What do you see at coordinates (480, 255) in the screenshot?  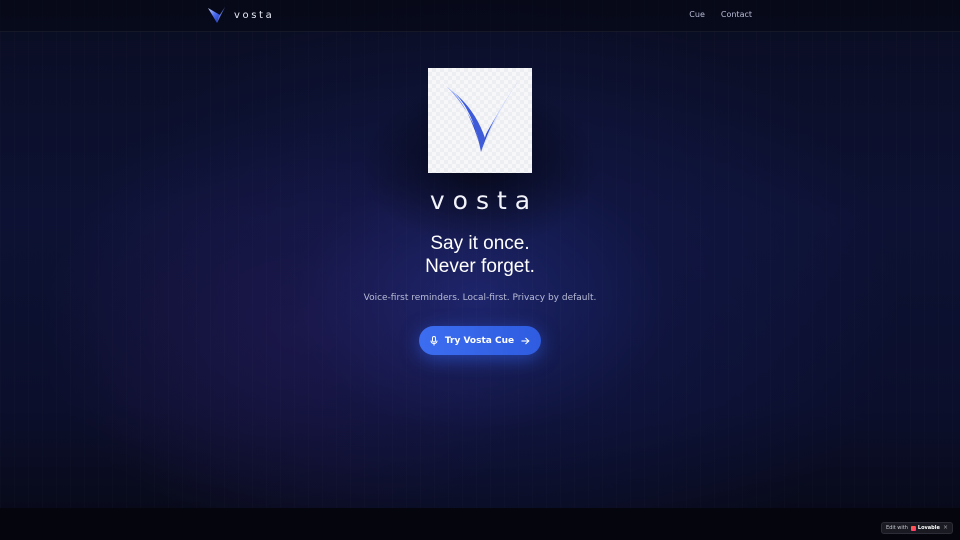 I see `hero-headline: Say it once. Never forget.` at bounding box center [480, 255].